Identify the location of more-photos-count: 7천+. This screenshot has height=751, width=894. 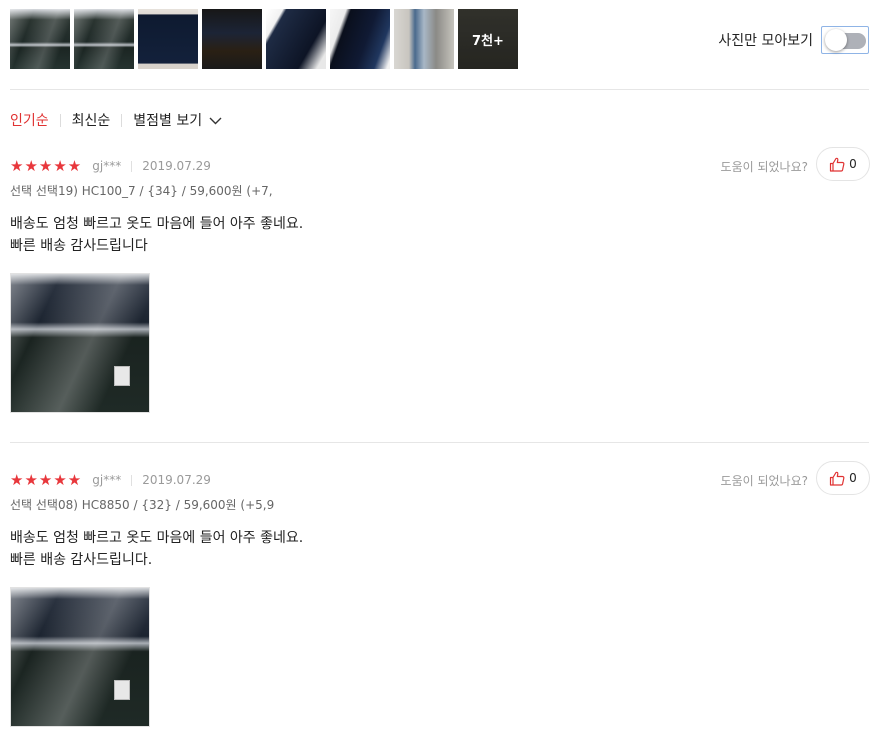
(488, 39).